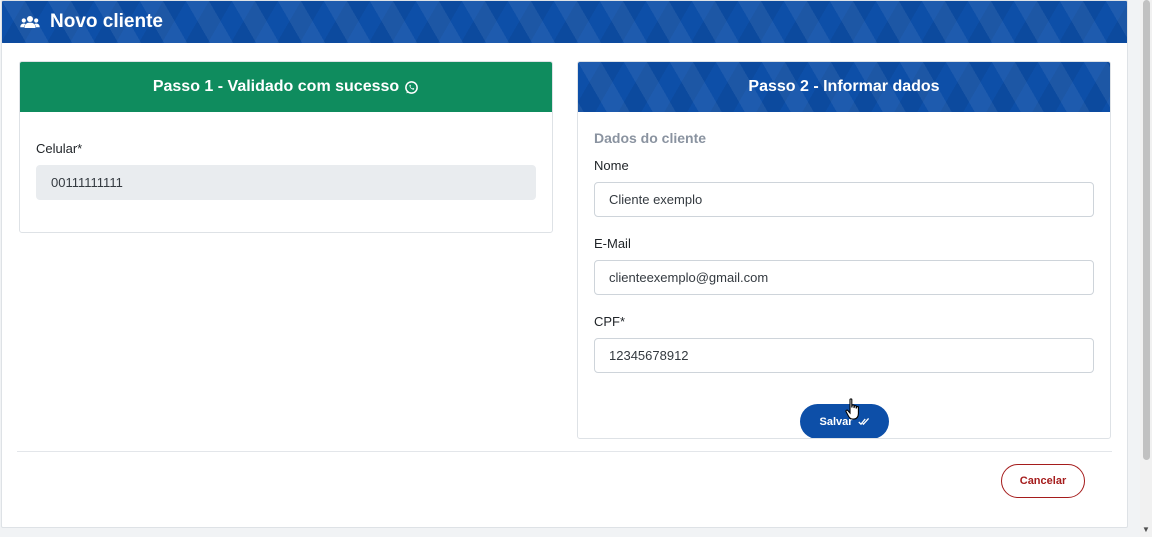 Image resolution: width=1152 pixels, height=537 pixels. I want to click on step1-header: Passo 1 - Validado com sucesso, so click(286, 87).